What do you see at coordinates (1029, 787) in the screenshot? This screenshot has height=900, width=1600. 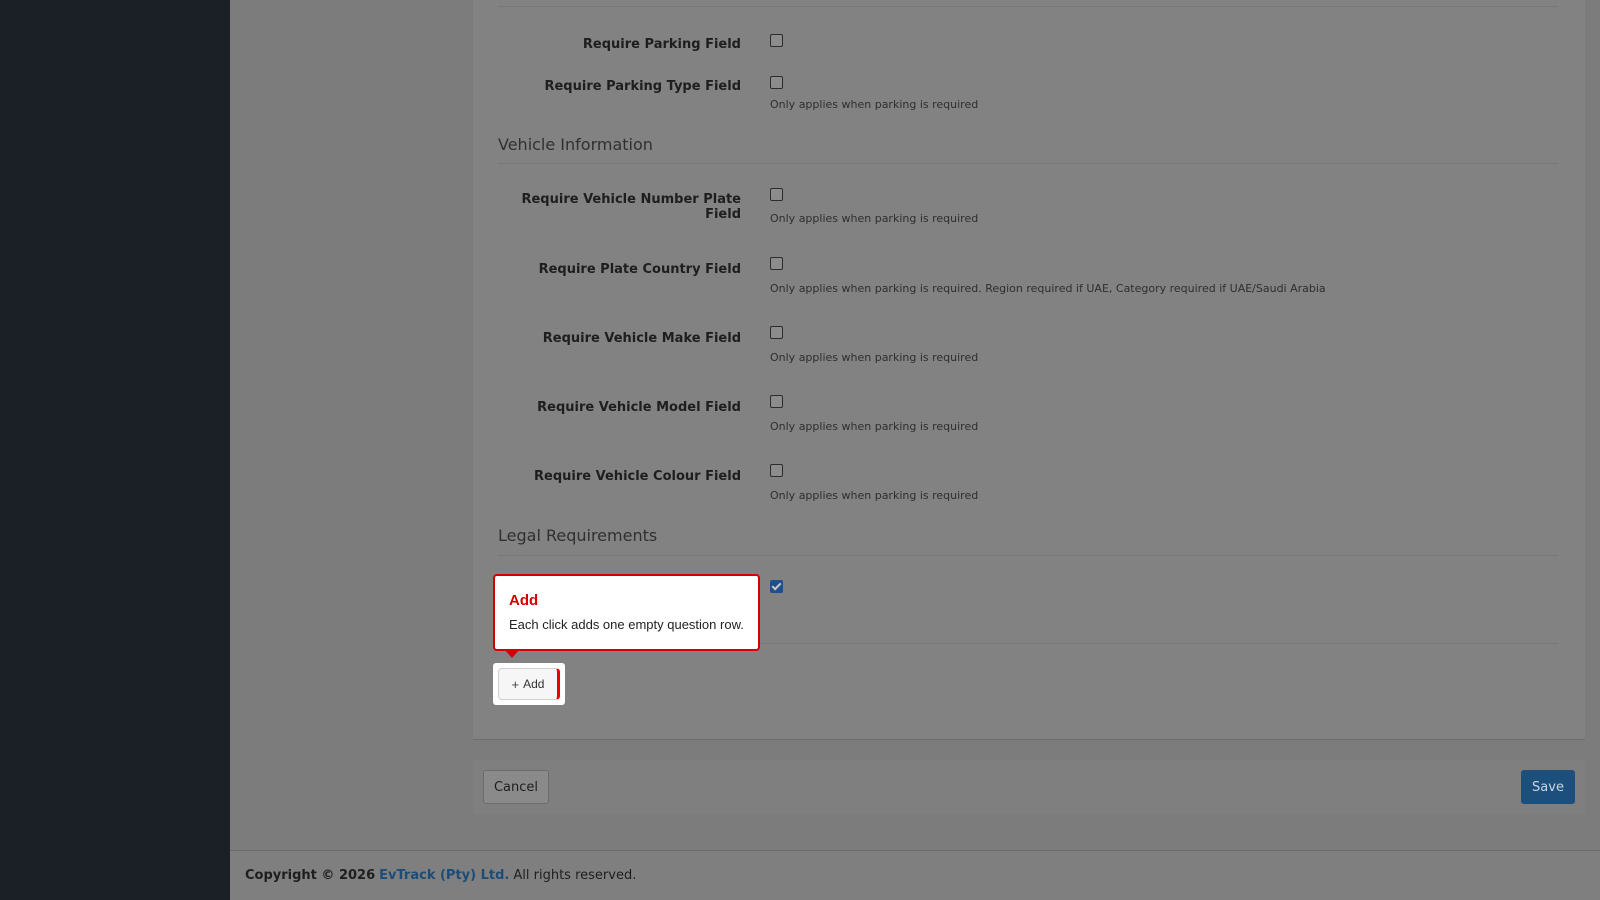 I see `form-action-bar: Cancel Save` at bounding box center [1029, 787].